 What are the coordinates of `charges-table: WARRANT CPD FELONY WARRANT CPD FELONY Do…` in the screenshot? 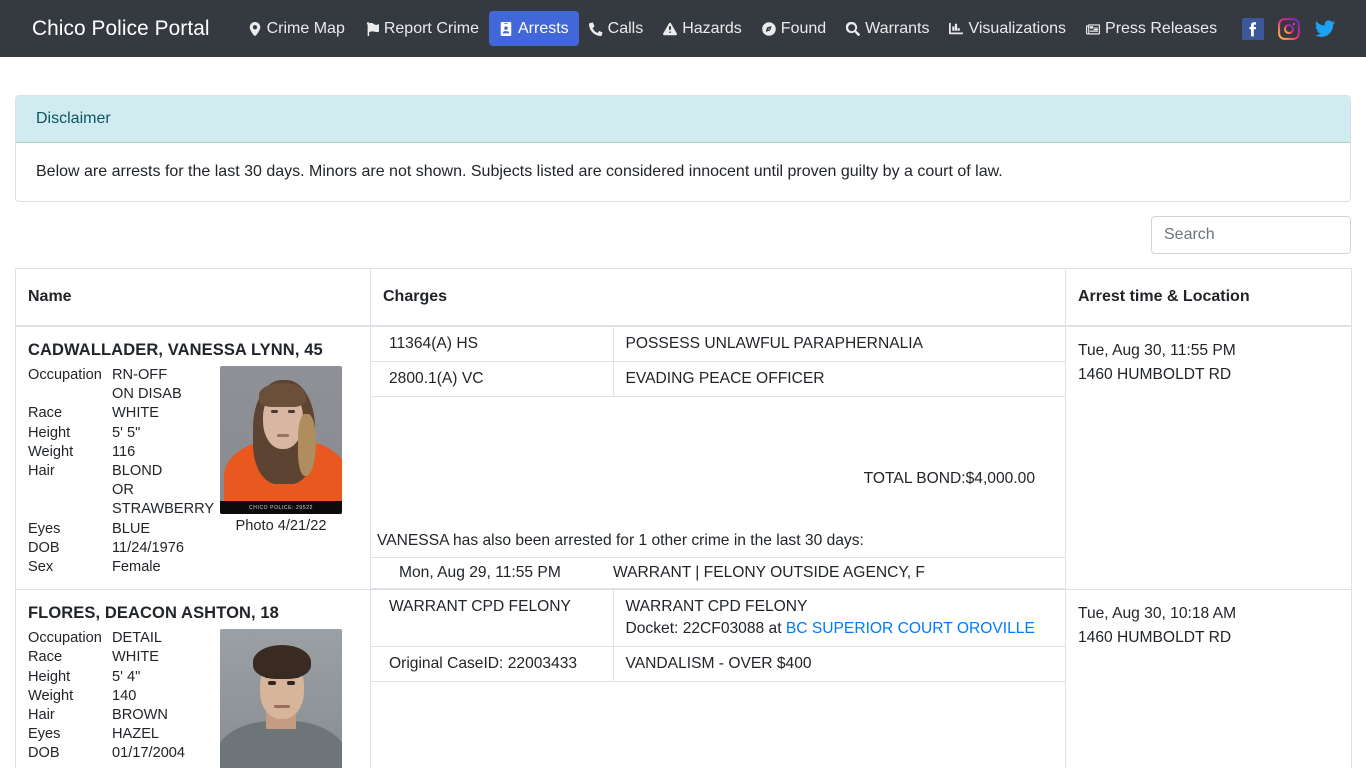 It's located at (718, 636).